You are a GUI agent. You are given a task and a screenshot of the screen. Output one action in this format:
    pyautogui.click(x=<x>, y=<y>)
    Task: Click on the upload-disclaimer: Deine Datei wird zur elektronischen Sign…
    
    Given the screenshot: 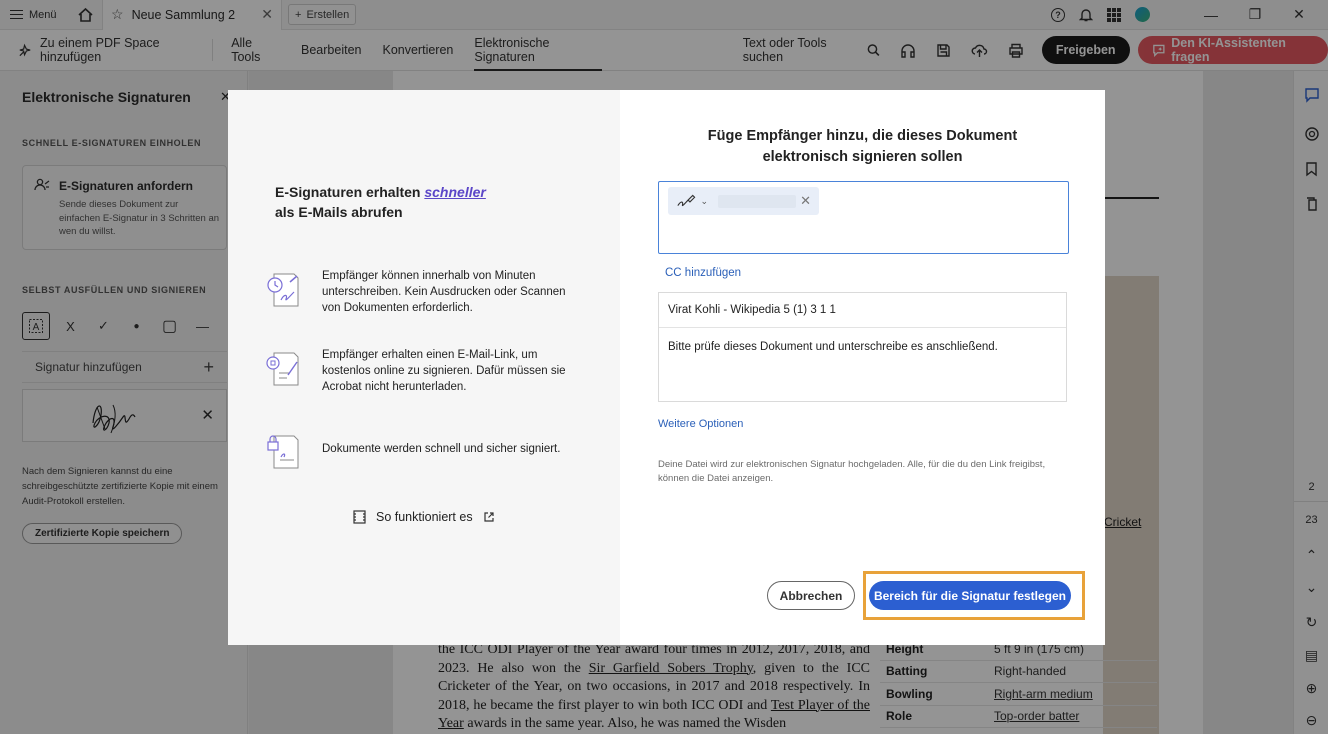 What is the action you would take?
    pyautogui.click(x=852, y=471)
    